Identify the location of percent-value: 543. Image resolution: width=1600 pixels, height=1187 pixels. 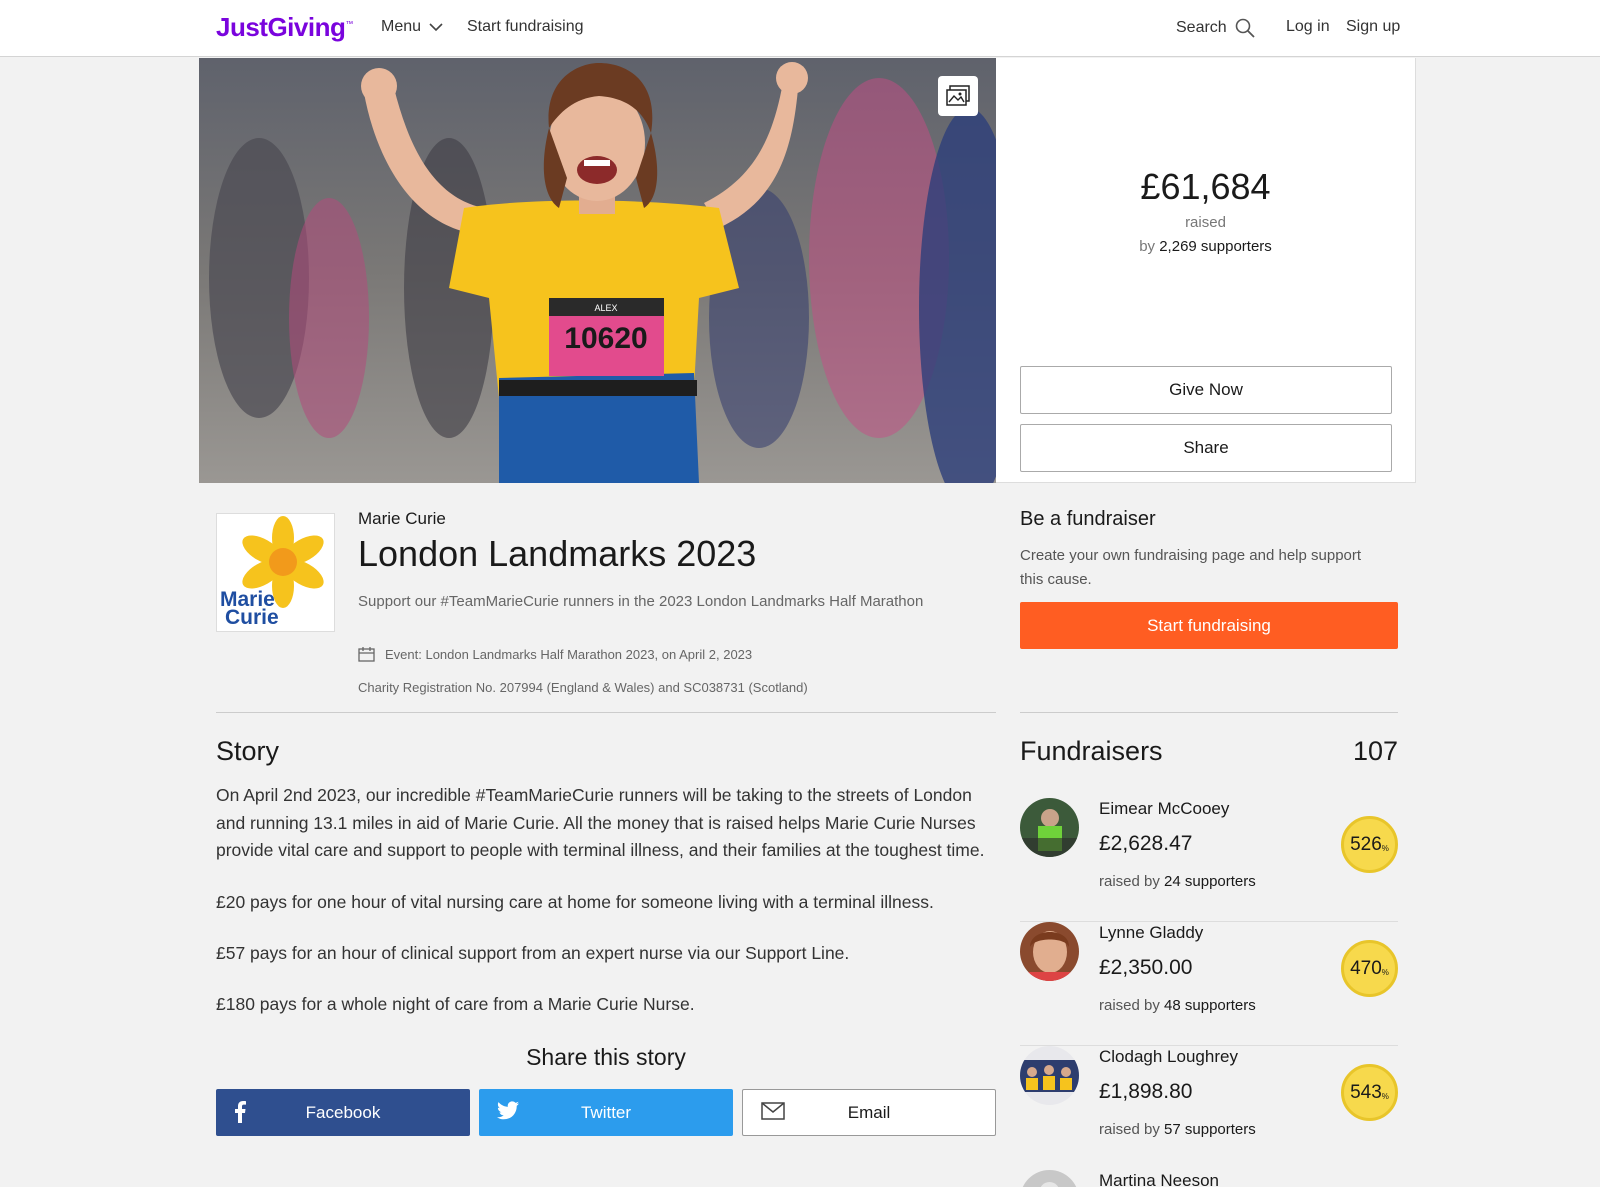
(1366, 1092).